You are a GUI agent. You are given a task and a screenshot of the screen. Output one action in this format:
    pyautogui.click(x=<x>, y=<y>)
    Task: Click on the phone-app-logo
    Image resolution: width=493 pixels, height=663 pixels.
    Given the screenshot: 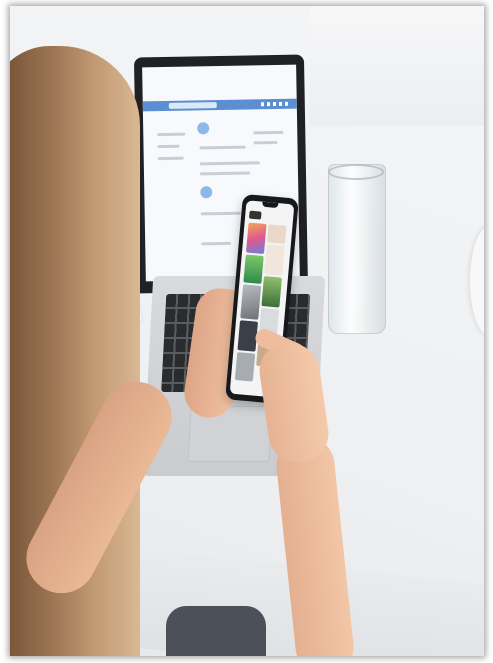 What is the action you would take?
    pyautogui.click(x=255, y=215)
    